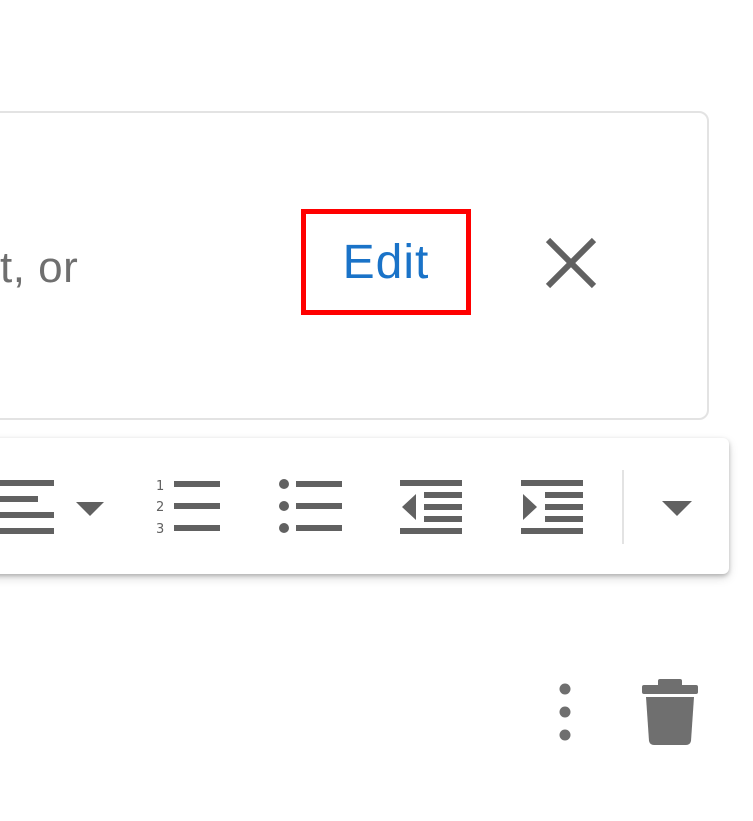 The height and width of the screenshot is (821, 753). I want to click on svg-text: 3, so click(160, 529).